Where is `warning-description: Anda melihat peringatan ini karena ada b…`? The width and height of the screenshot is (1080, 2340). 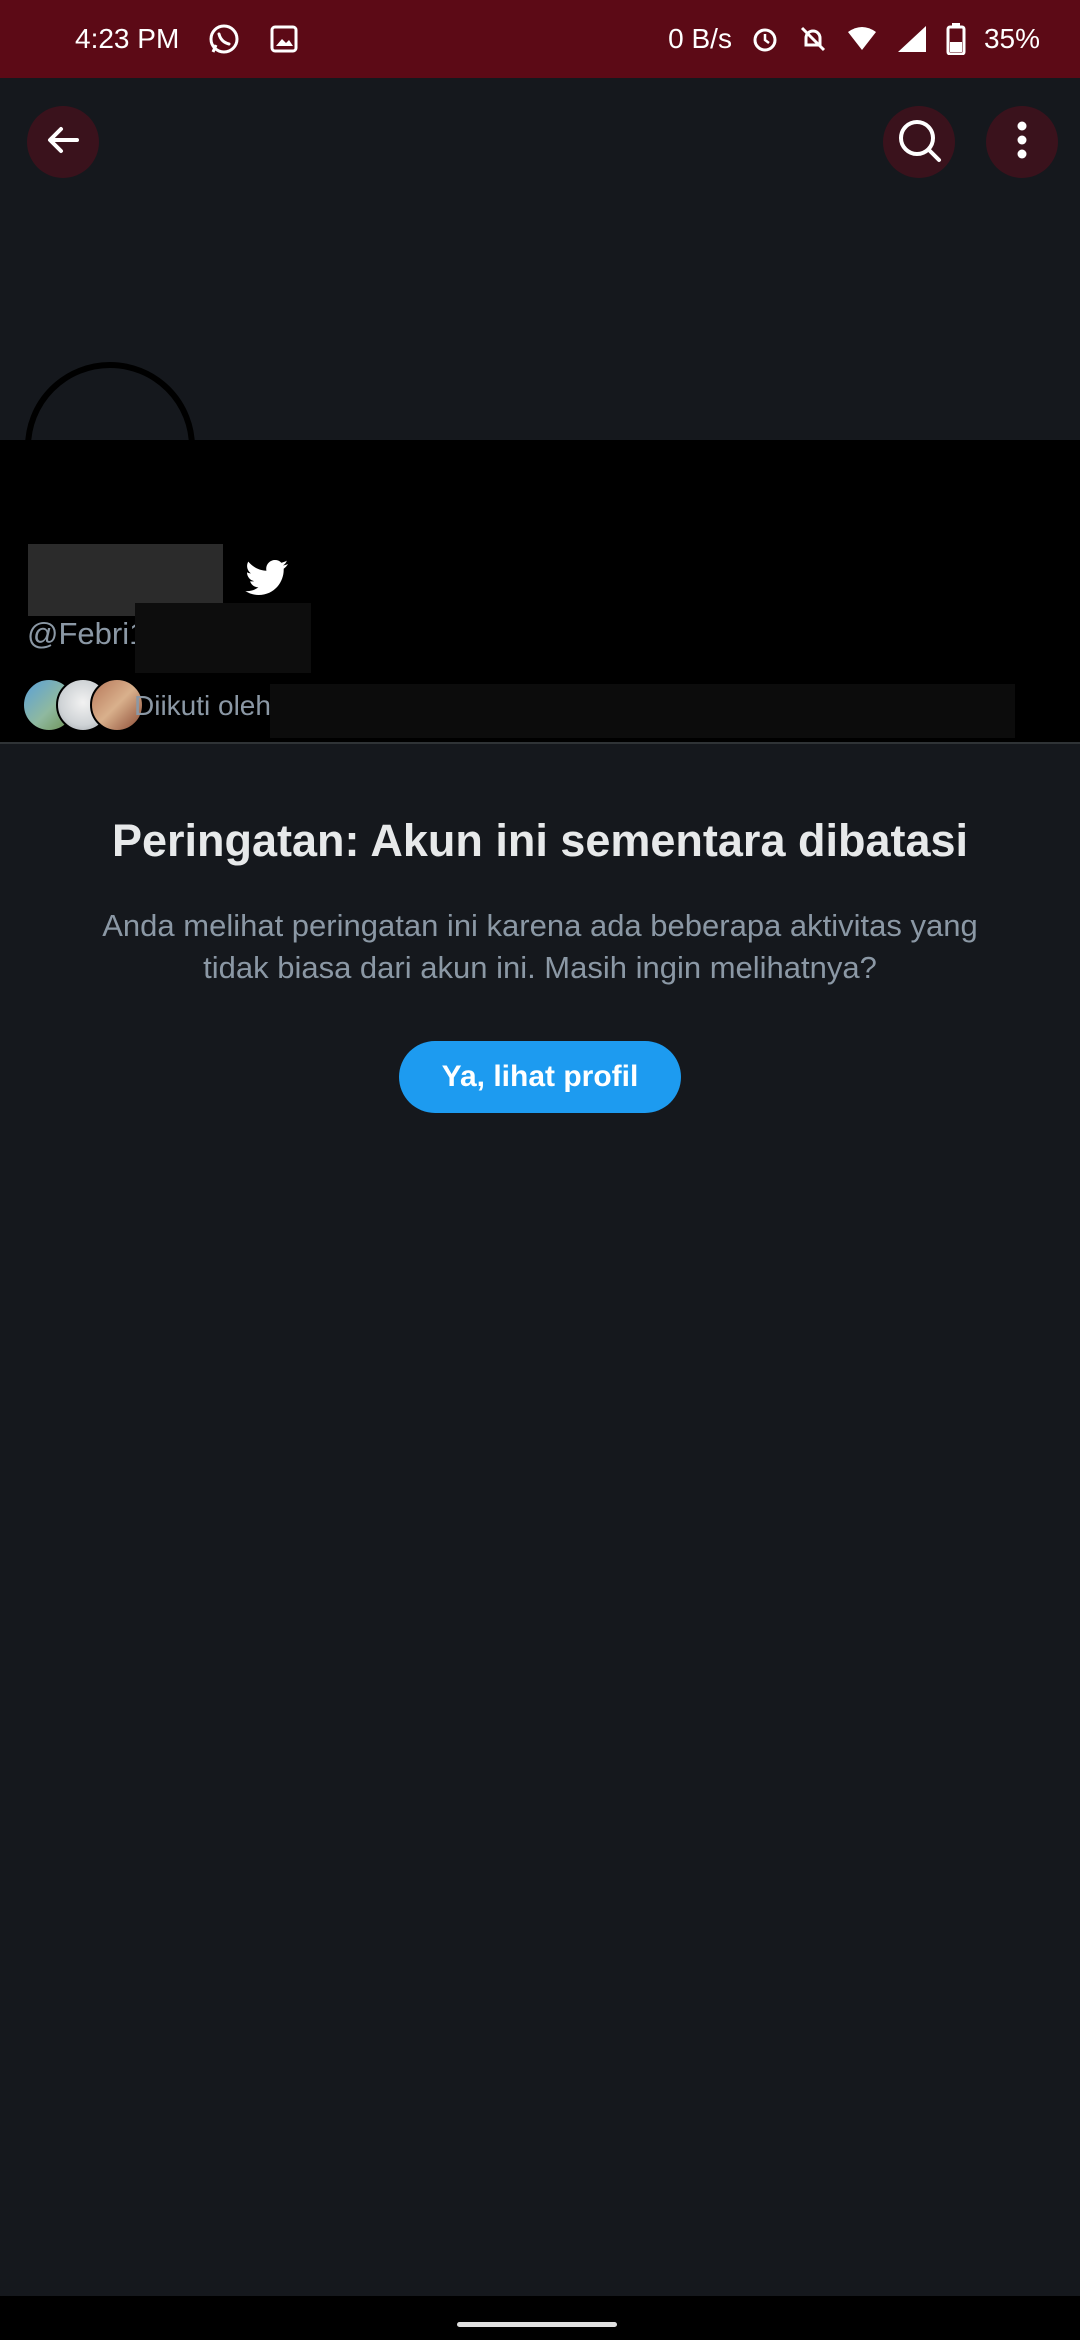 warning-description: Anda melihat peringatan ini karena ada b… is located at coordinates (540, 946).